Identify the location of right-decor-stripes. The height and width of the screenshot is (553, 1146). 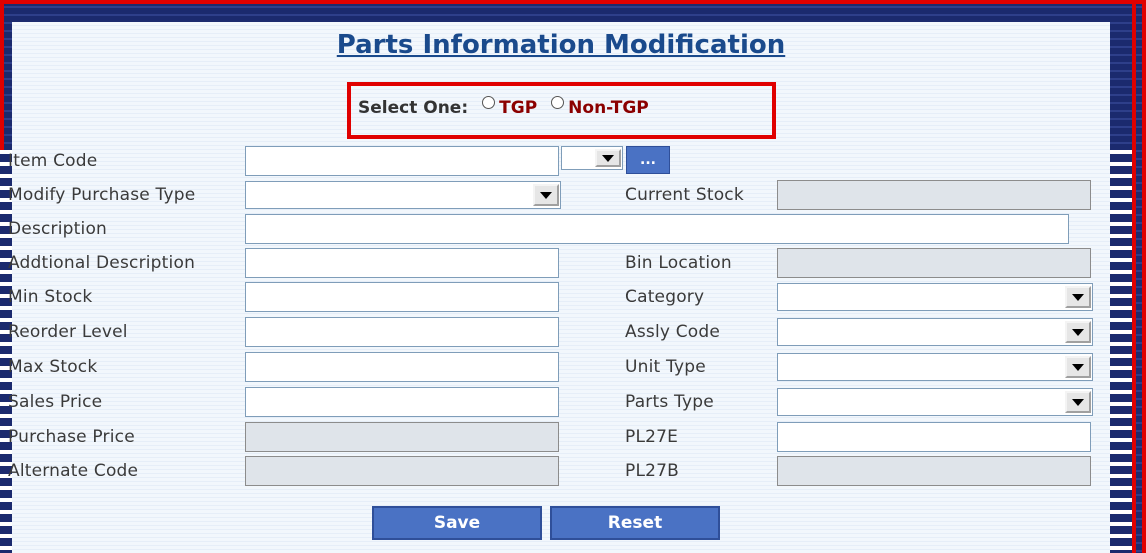
(1121, 351).